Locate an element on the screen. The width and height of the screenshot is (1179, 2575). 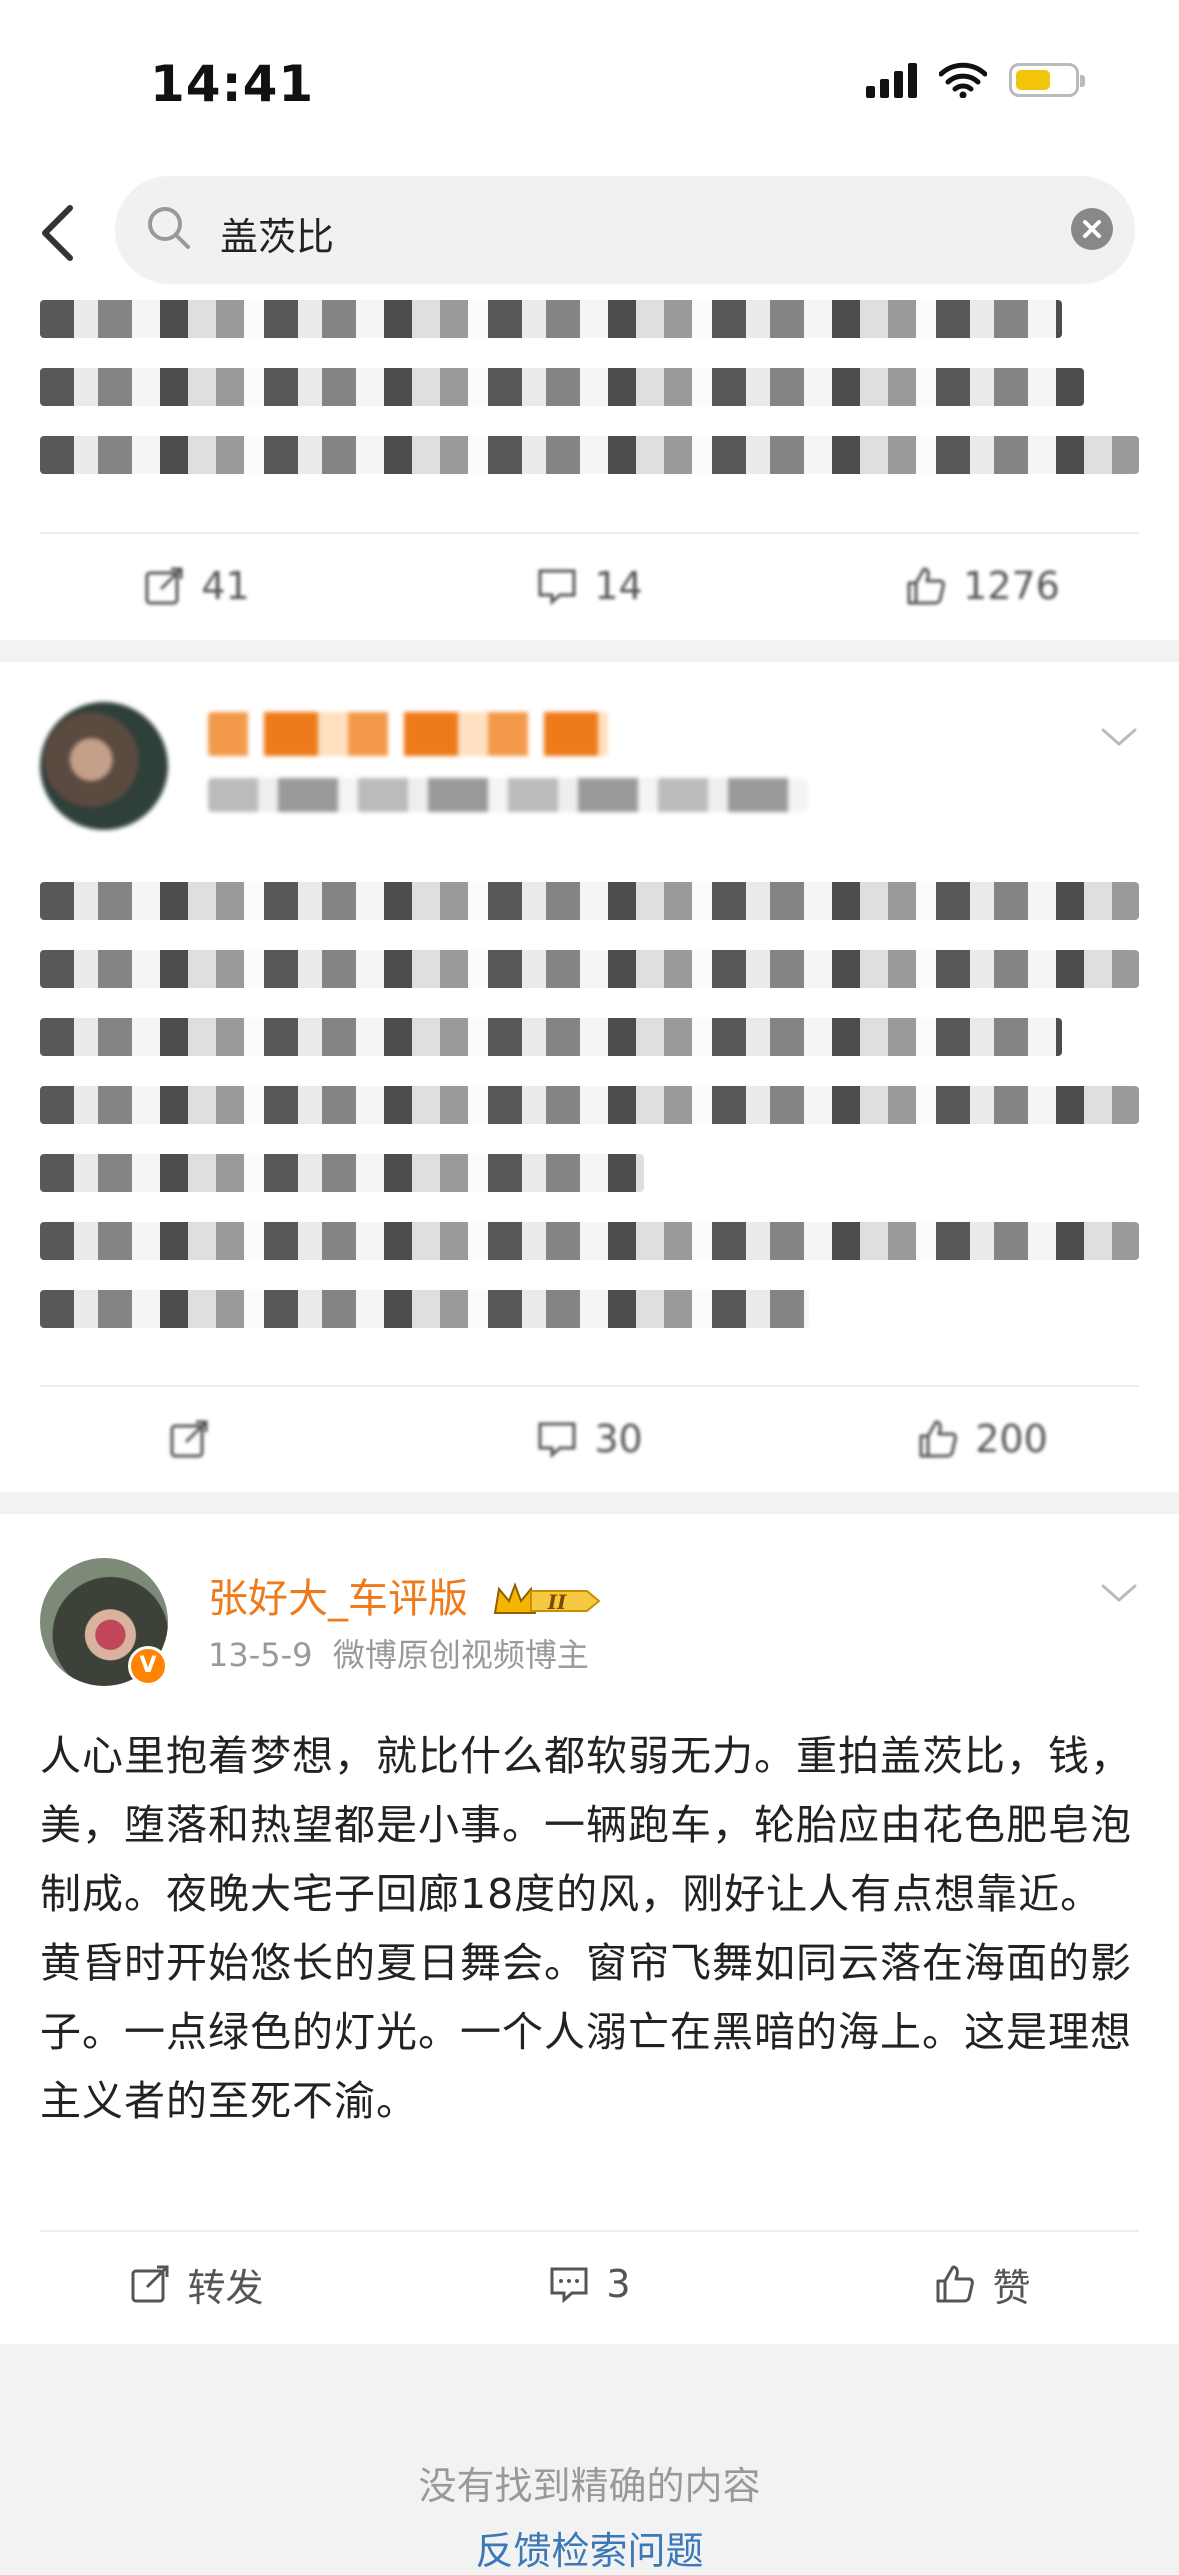
like-label: 赞 is located at coordinates (1011, 2287).